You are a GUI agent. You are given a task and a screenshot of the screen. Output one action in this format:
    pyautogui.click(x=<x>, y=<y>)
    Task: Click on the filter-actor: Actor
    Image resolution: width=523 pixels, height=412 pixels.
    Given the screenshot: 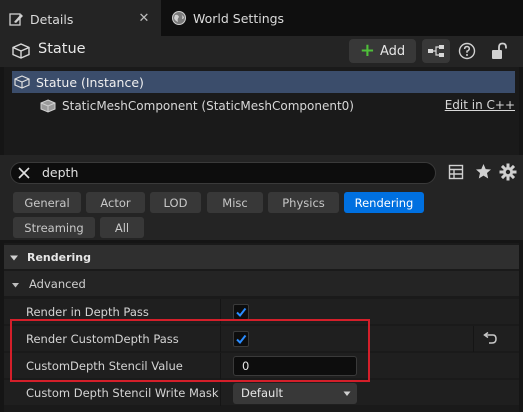 What is the action you would take?
    pyautogui.click(x=115, y=202)
    